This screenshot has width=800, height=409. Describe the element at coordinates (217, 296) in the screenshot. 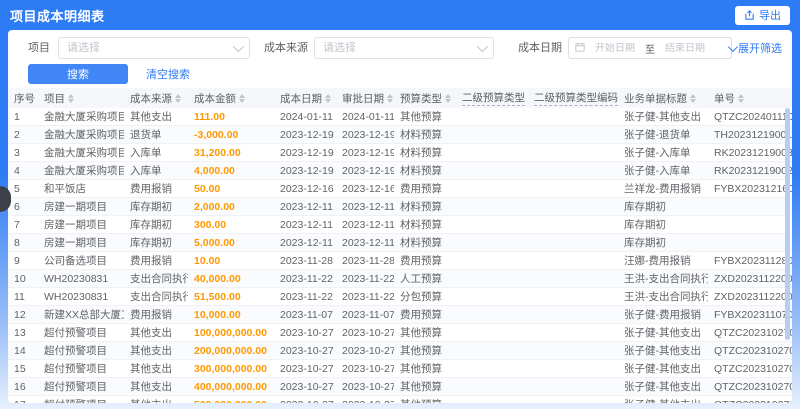

I see `cell-amount: 51,500.00` at that location.